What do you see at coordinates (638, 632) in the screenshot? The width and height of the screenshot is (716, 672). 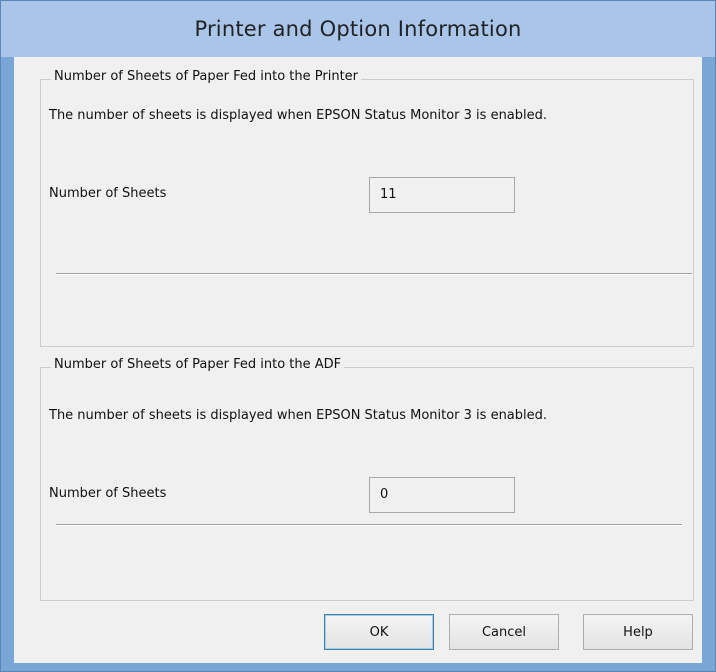 I see `help-button: Help` at bounding box center [638, 632].